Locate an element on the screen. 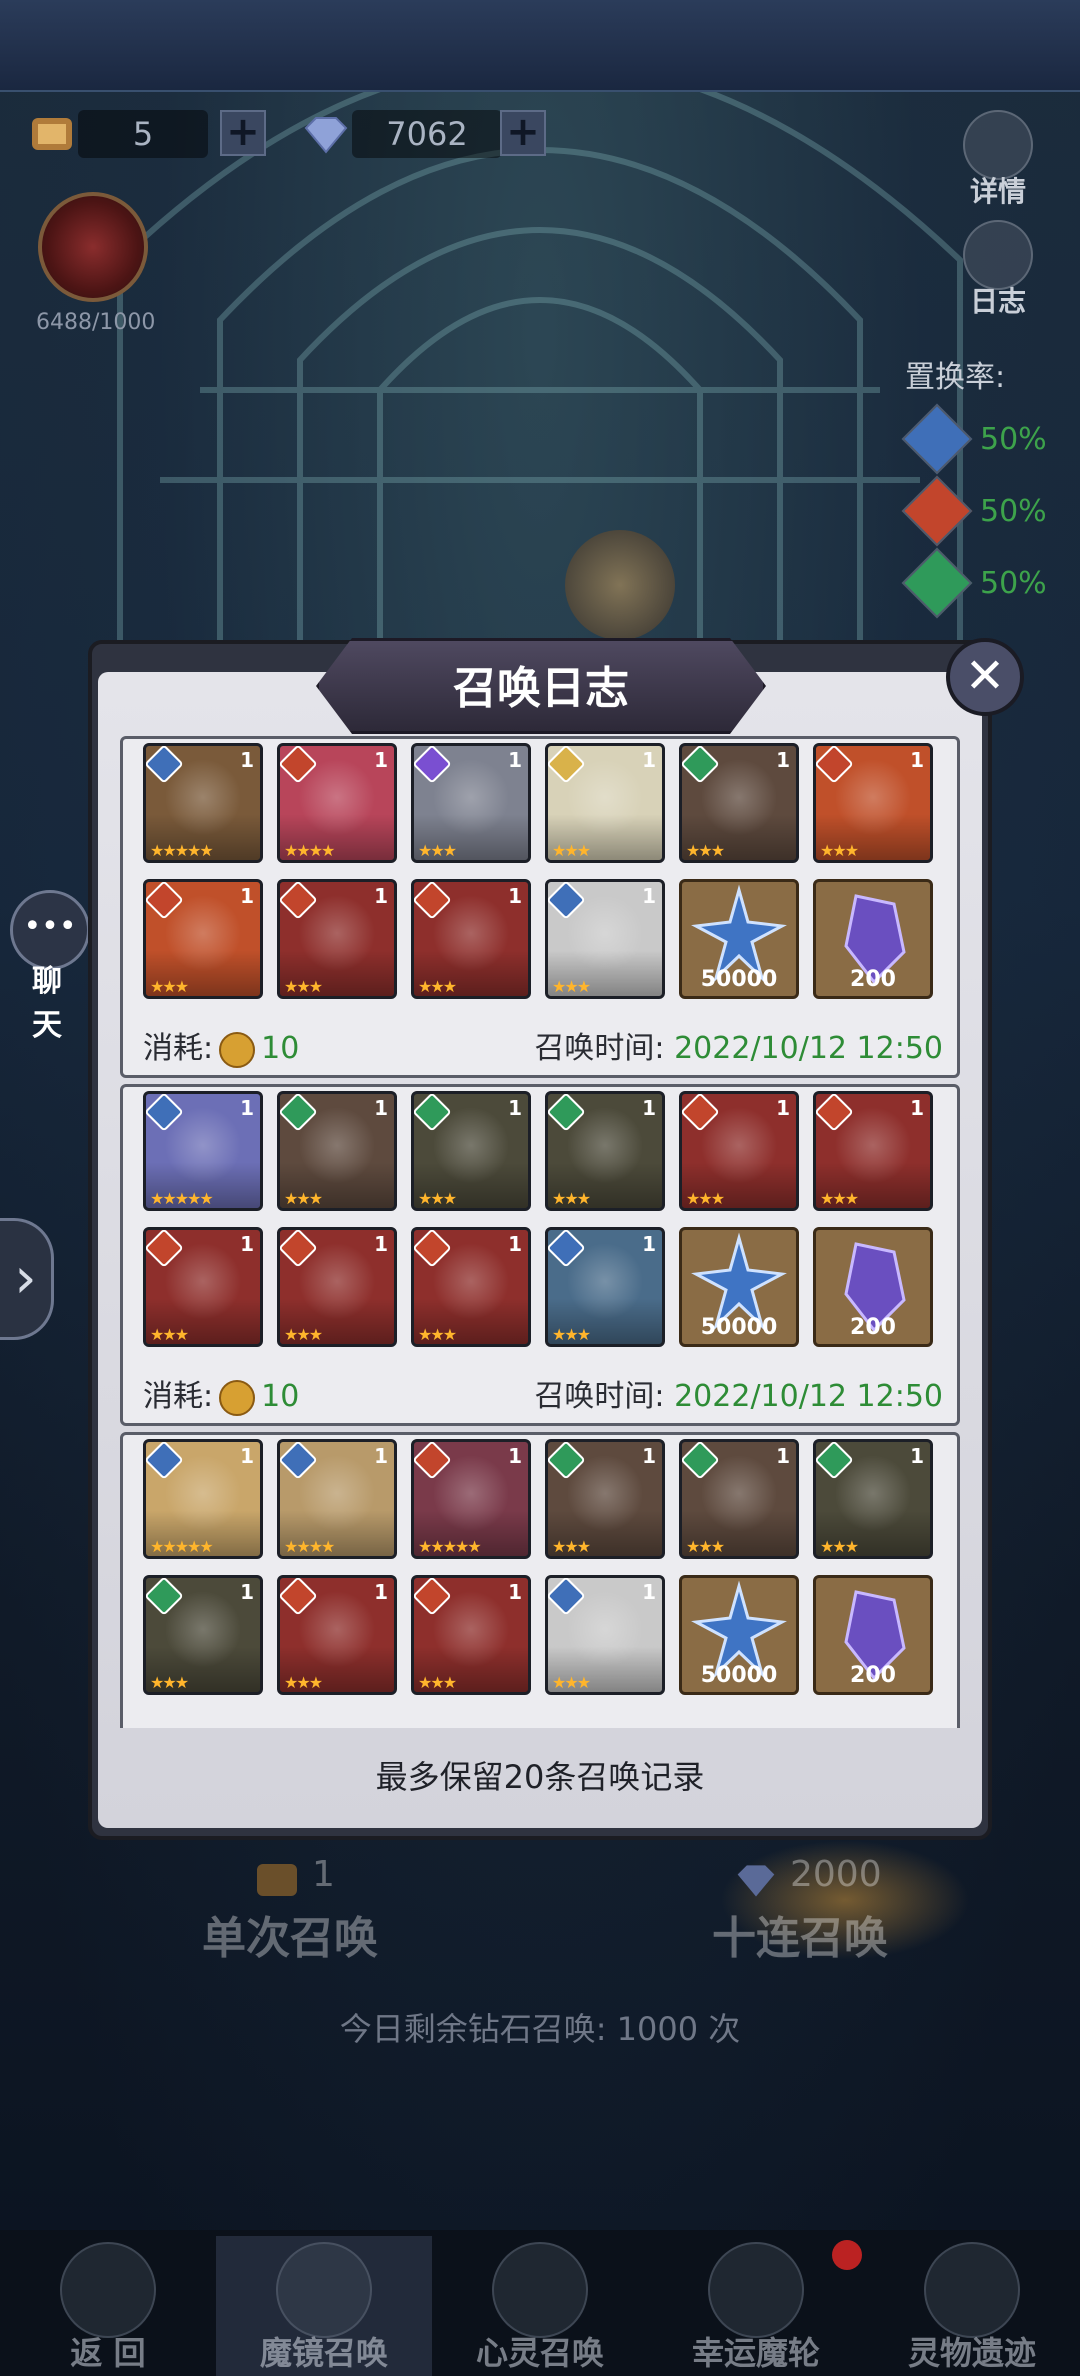 This screenshot has width=1080, height=2376. details-label: 详情 is located at coordinates (997, 191).